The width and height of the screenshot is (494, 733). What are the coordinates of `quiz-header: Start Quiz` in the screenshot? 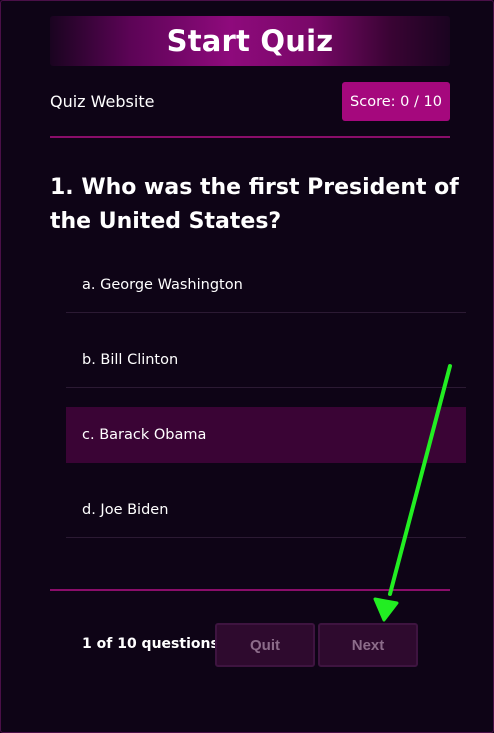 It's located at (250, 41).